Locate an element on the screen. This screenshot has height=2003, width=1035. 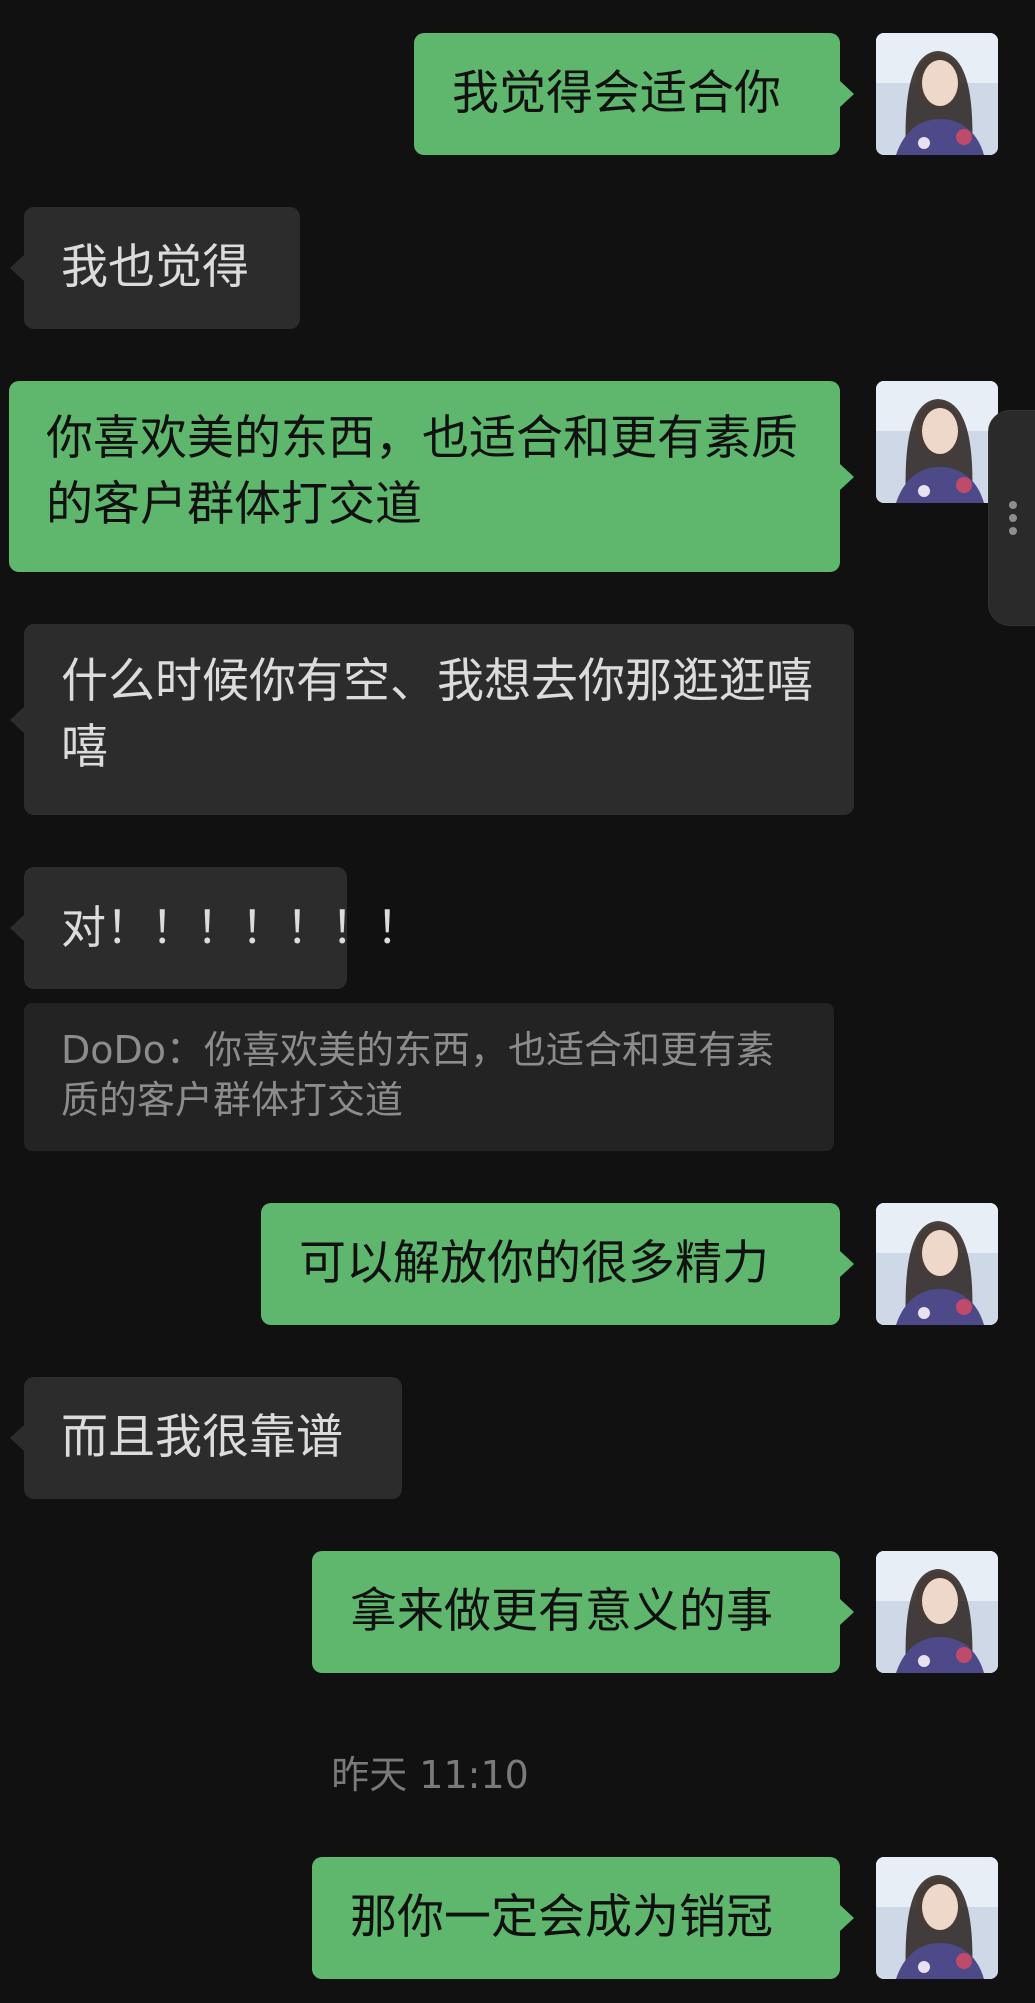
side-panel-handle is located at coordinates (1011, 518).